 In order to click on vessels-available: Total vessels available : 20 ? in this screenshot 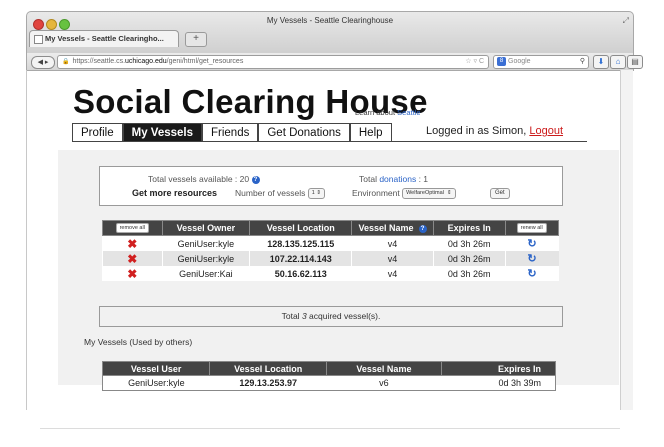, I will do `click(204, 179)`.